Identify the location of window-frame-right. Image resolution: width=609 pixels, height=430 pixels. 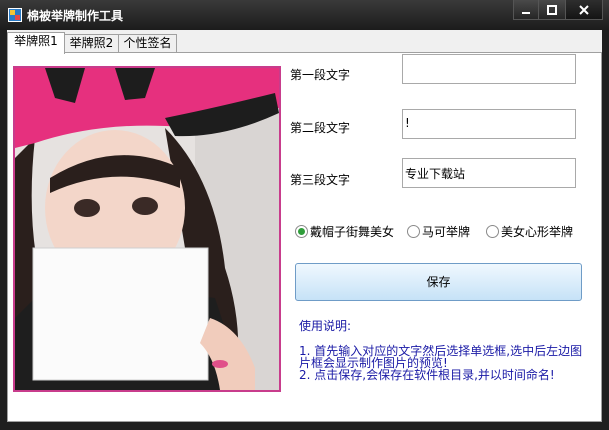
(605, 230).